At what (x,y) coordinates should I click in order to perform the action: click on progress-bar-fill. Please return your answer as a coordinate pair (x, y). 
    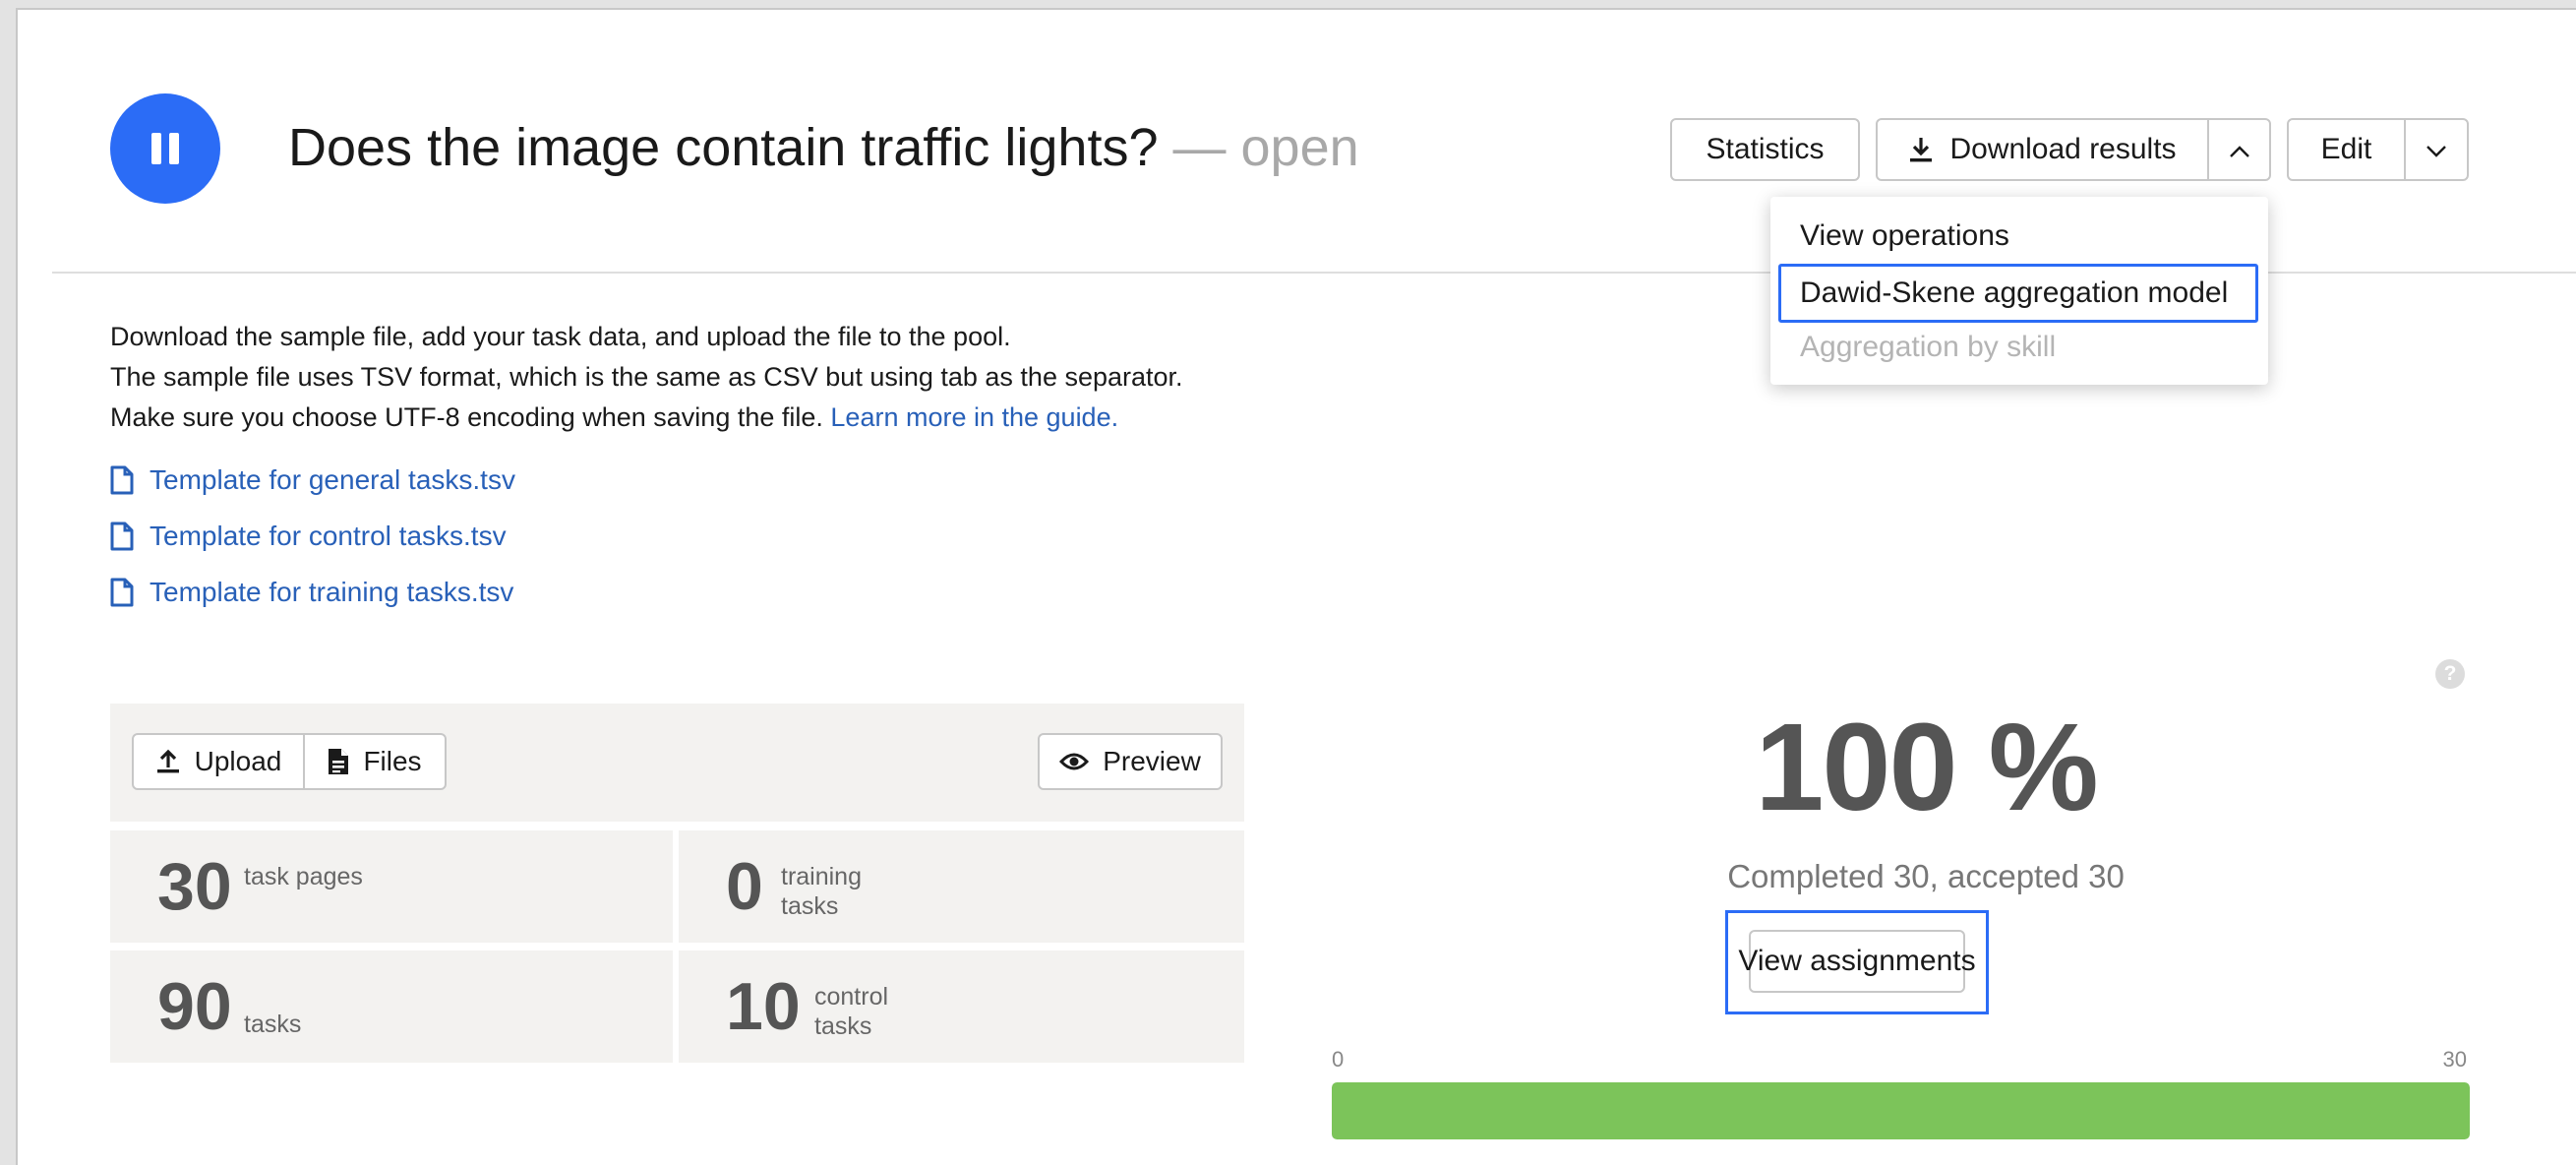
    Looking at the image, I should click on (1901, 1111).